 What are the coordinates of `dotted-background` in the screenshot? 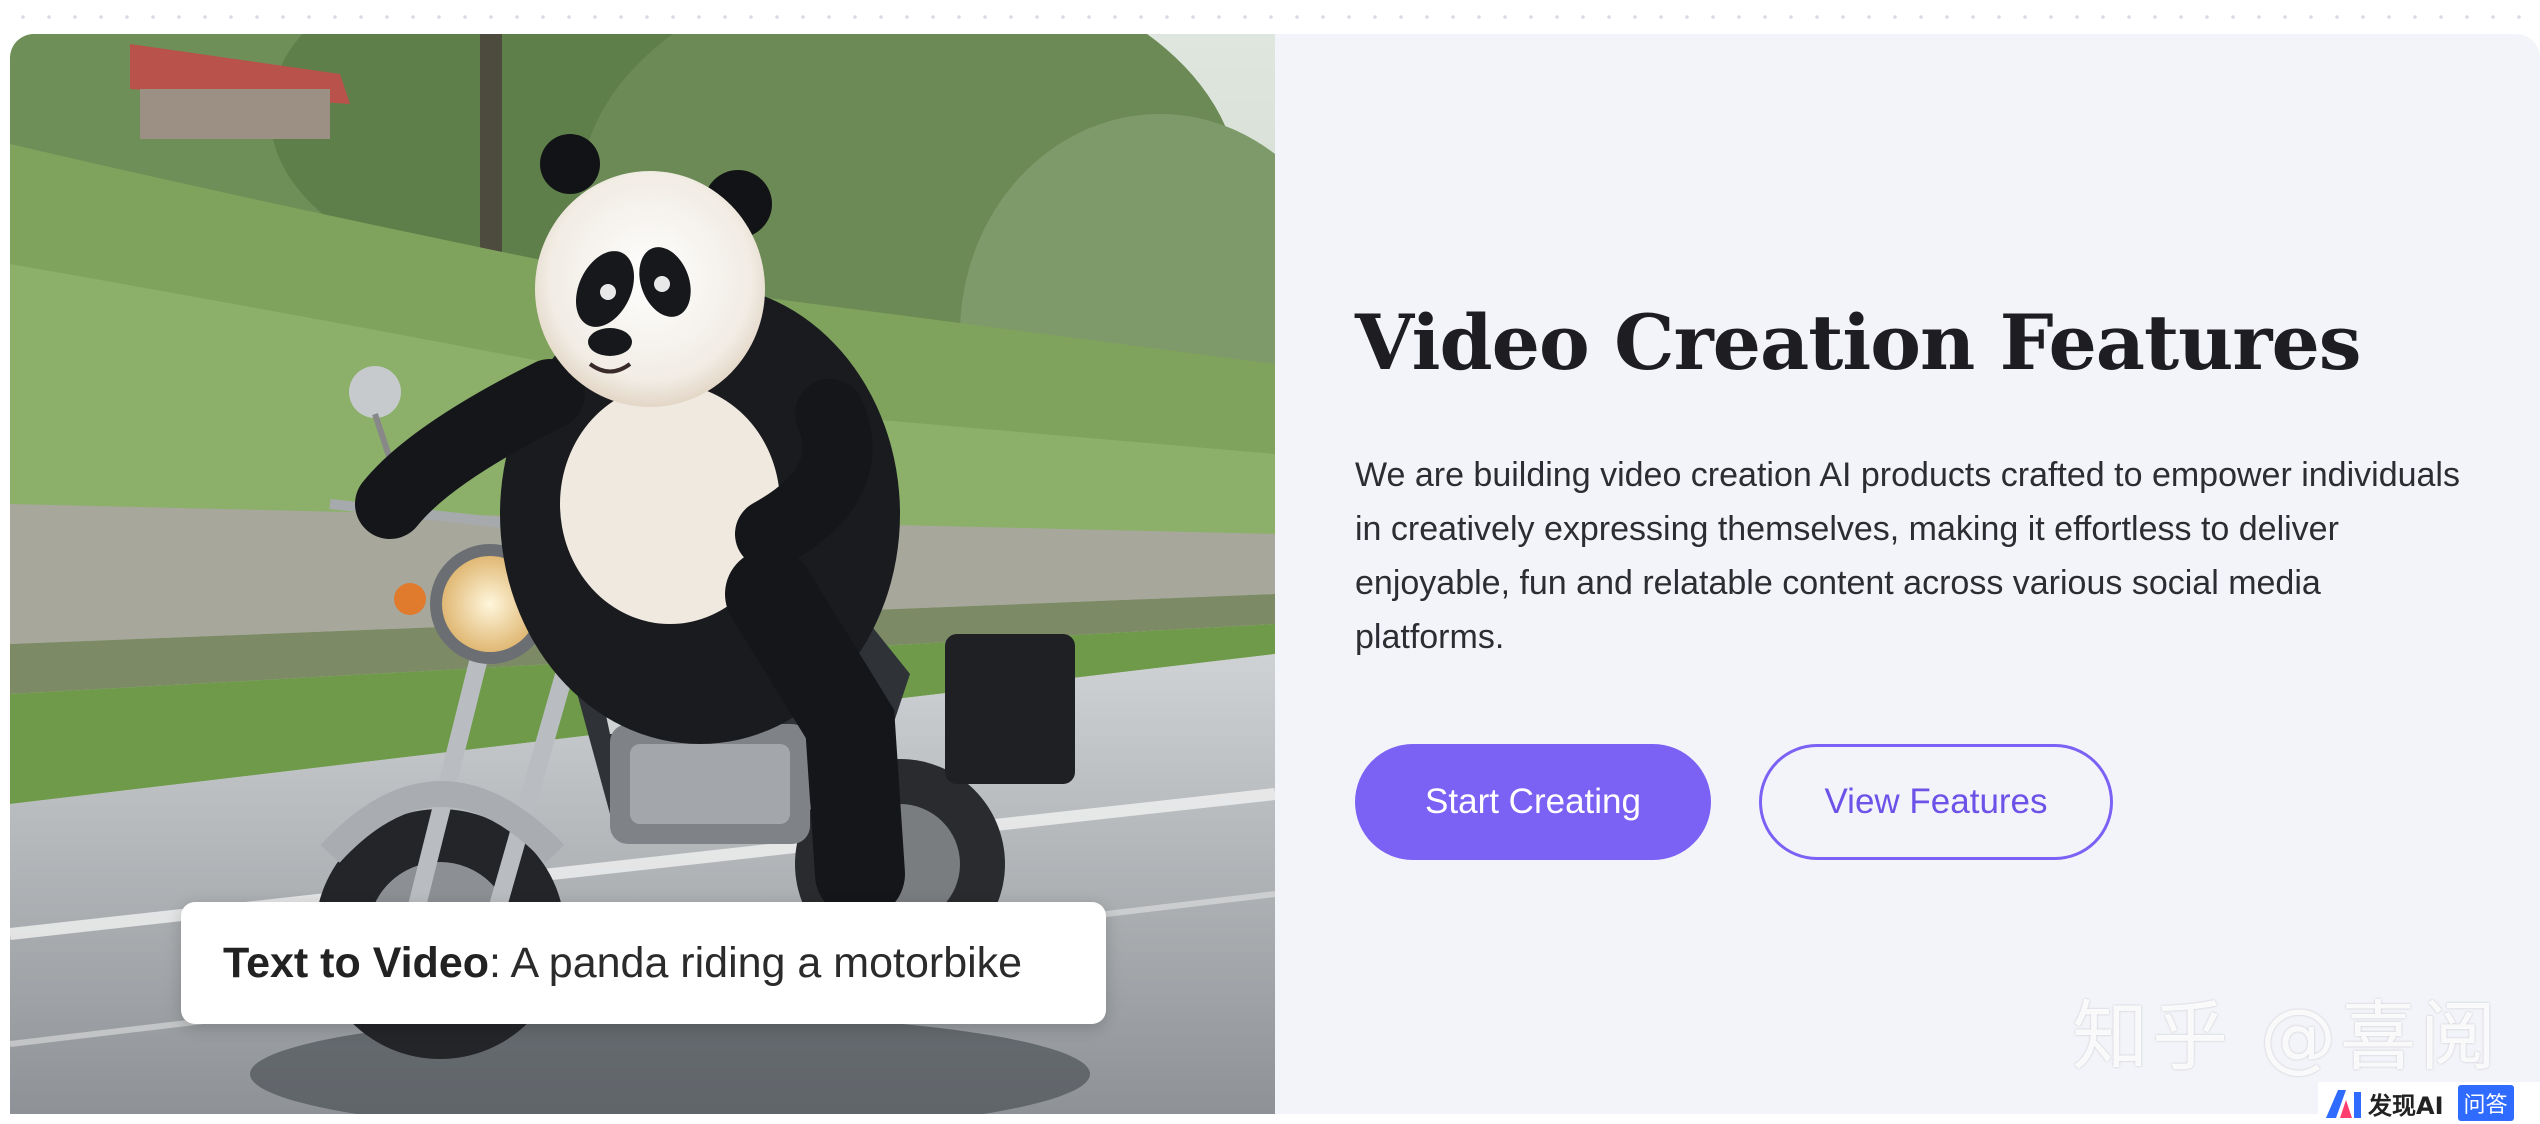 It's located at (1270, 15).